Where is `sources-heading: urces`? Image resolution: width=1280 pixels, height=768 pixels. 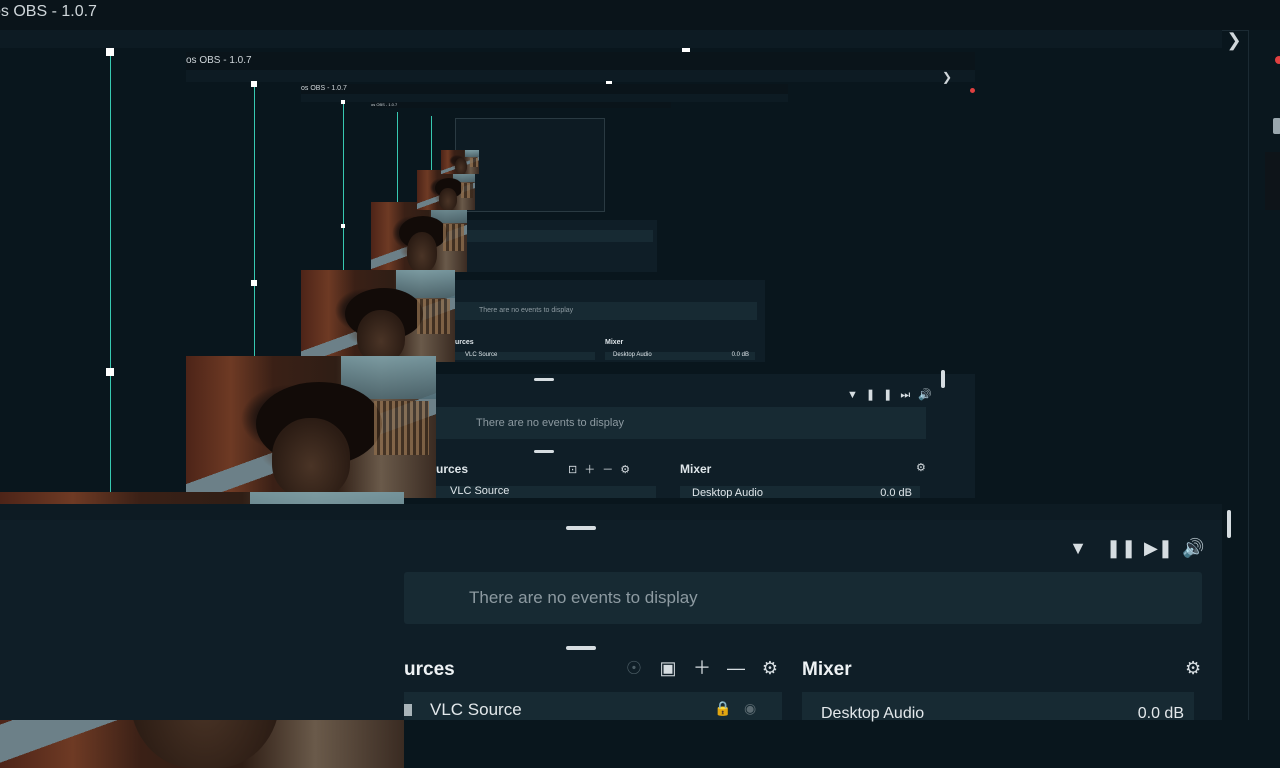 sources-heading: urces is located at coordinates (429, 669).